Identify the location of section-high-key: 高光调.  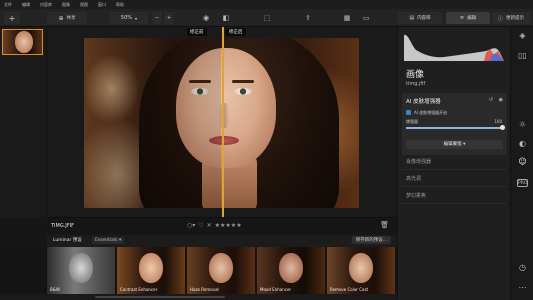
(413, 178).